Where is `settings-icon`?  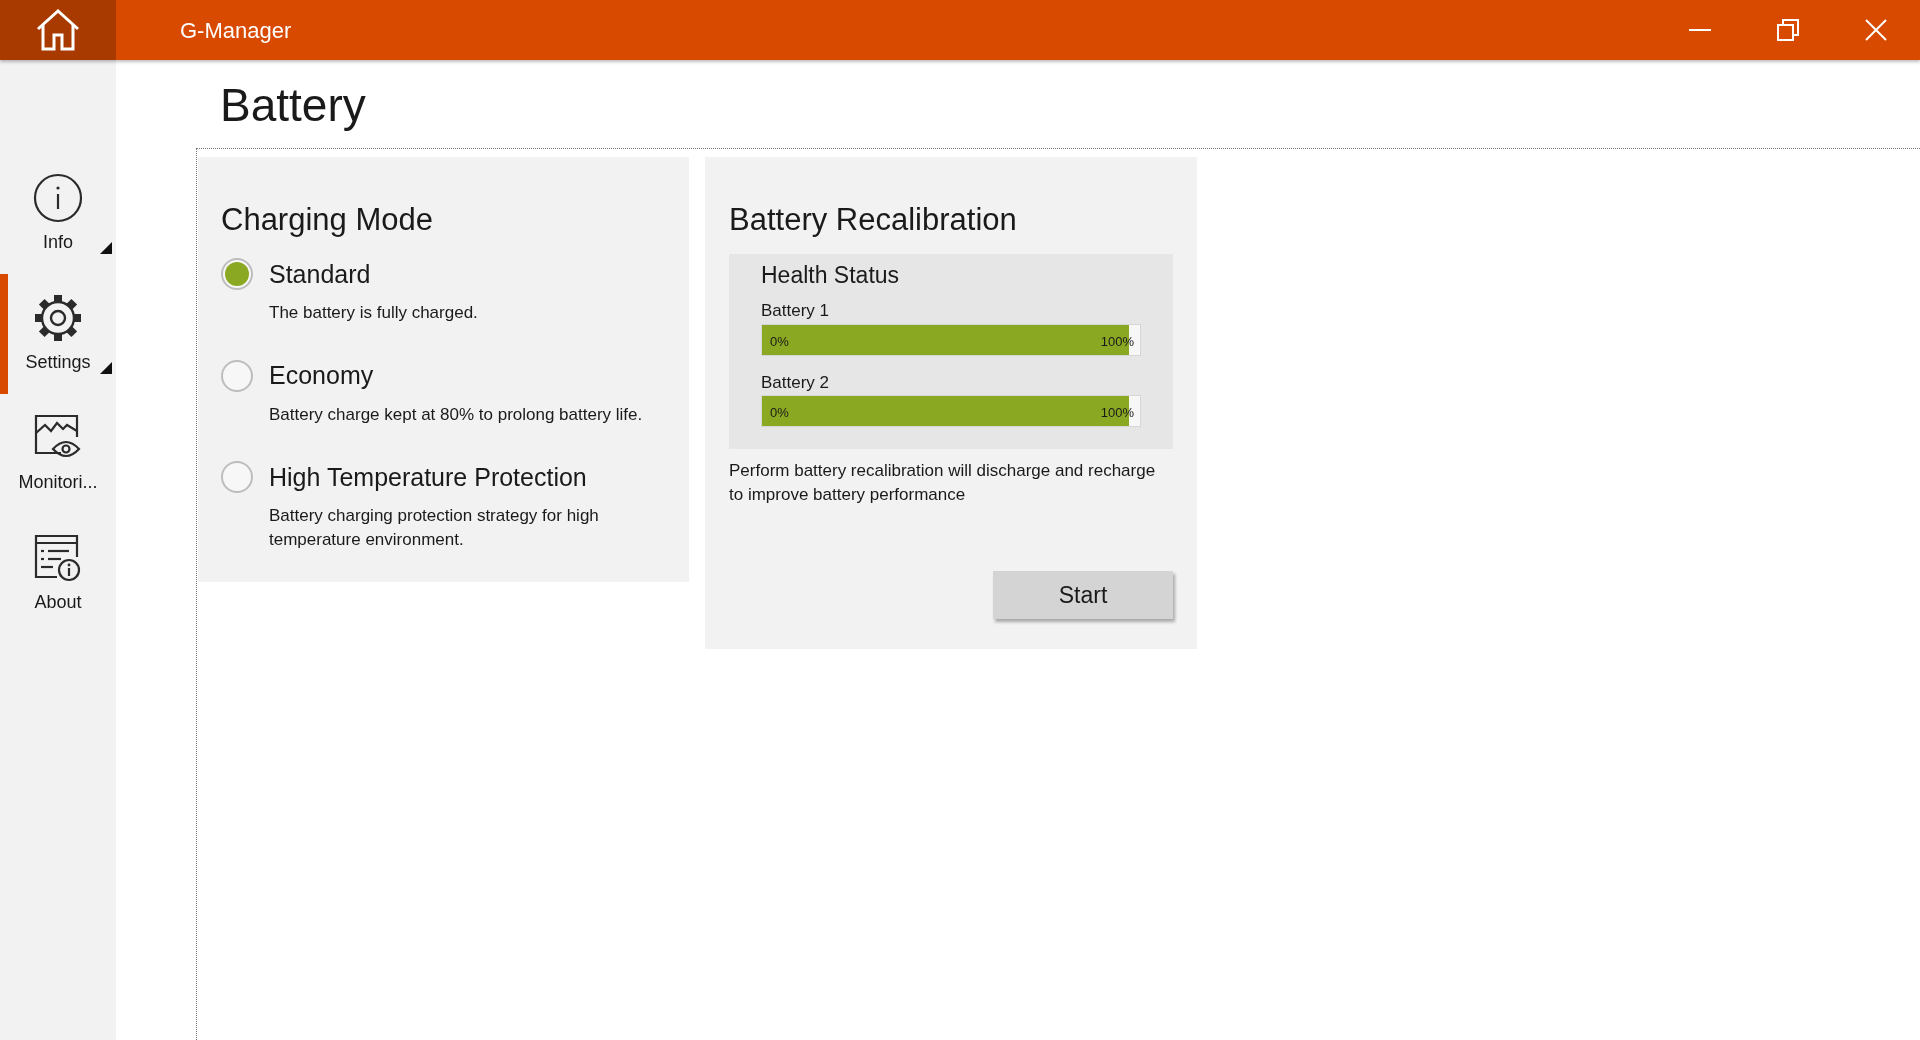
settings-icon is located at coordinates (58, 317).